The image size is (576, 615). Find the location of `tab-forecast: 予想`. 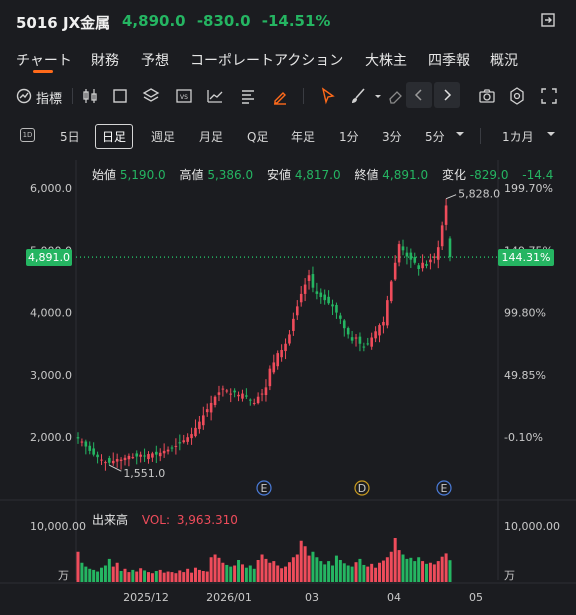

tab-forecast: 予想 is located at coordinates (155, 60).